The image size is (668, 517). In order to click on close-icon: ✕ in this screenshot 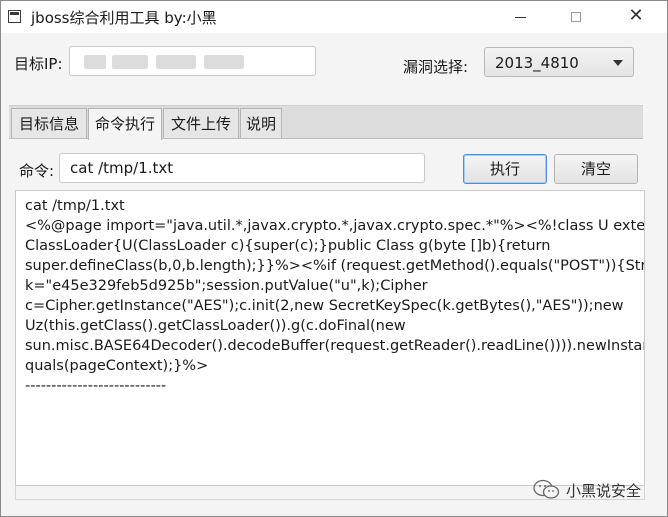, I will do `click(636, 17)`.